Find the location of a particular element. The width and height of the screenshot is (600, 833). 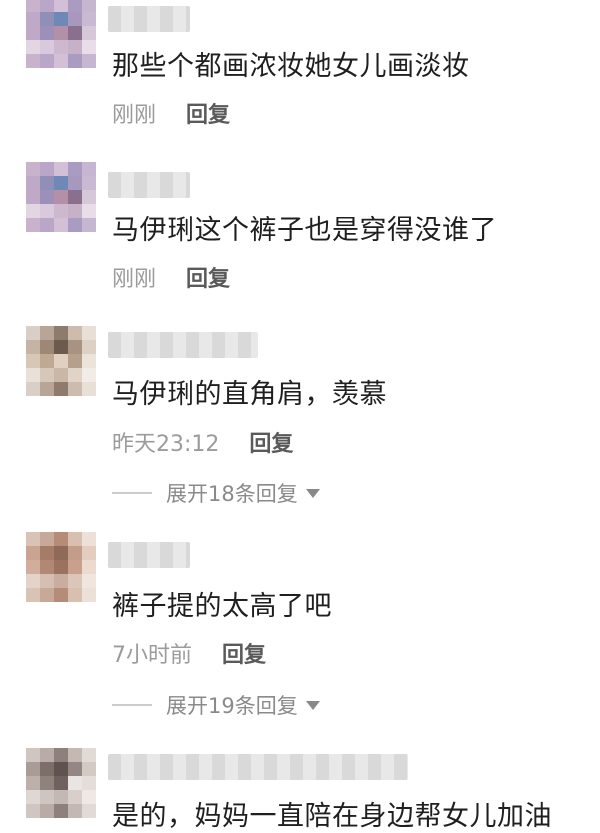

comment-meta: 昨天23:12 回复 is located at coordinates (202, 442).